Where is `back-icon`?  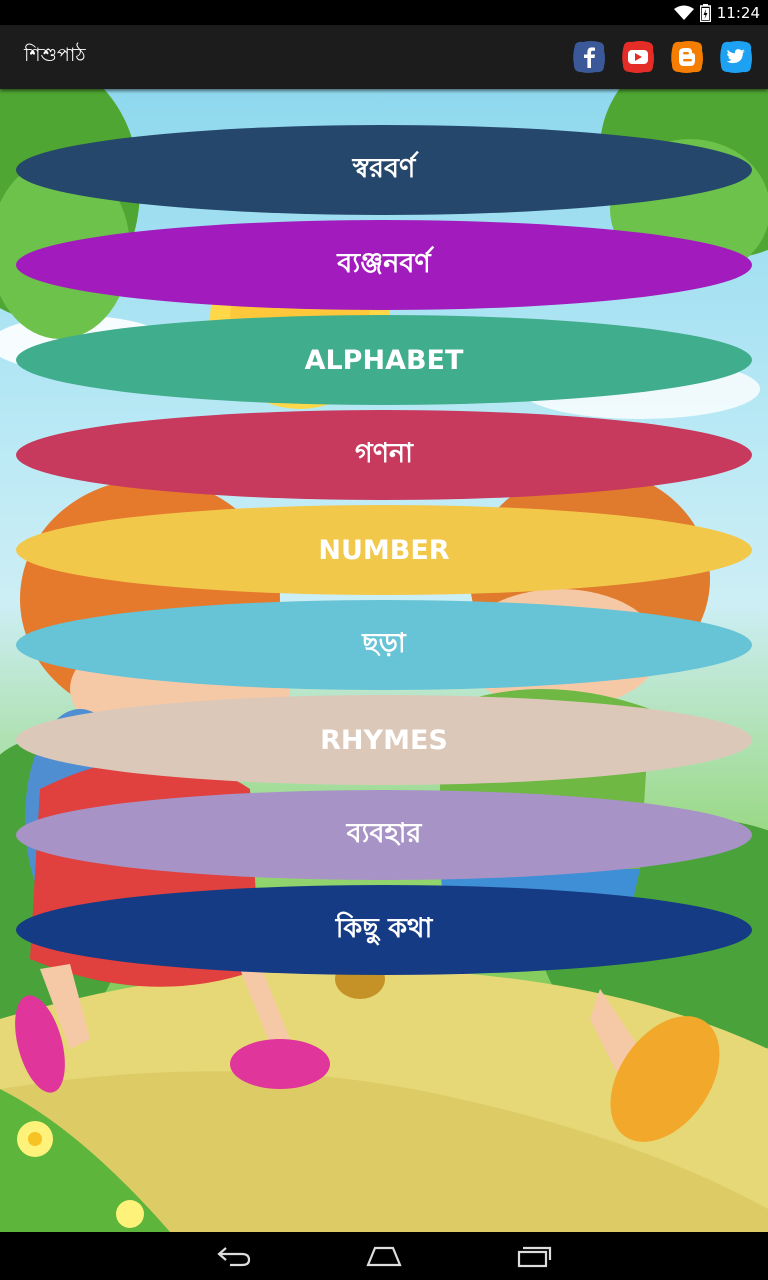 back-icon is located at coordinates (234, 1256).